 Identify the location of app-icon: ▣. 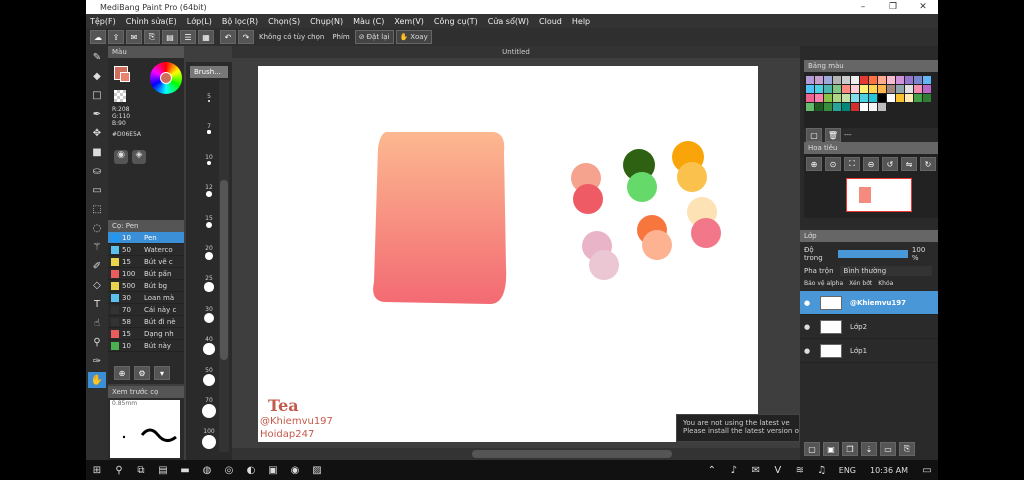
(273, 470).